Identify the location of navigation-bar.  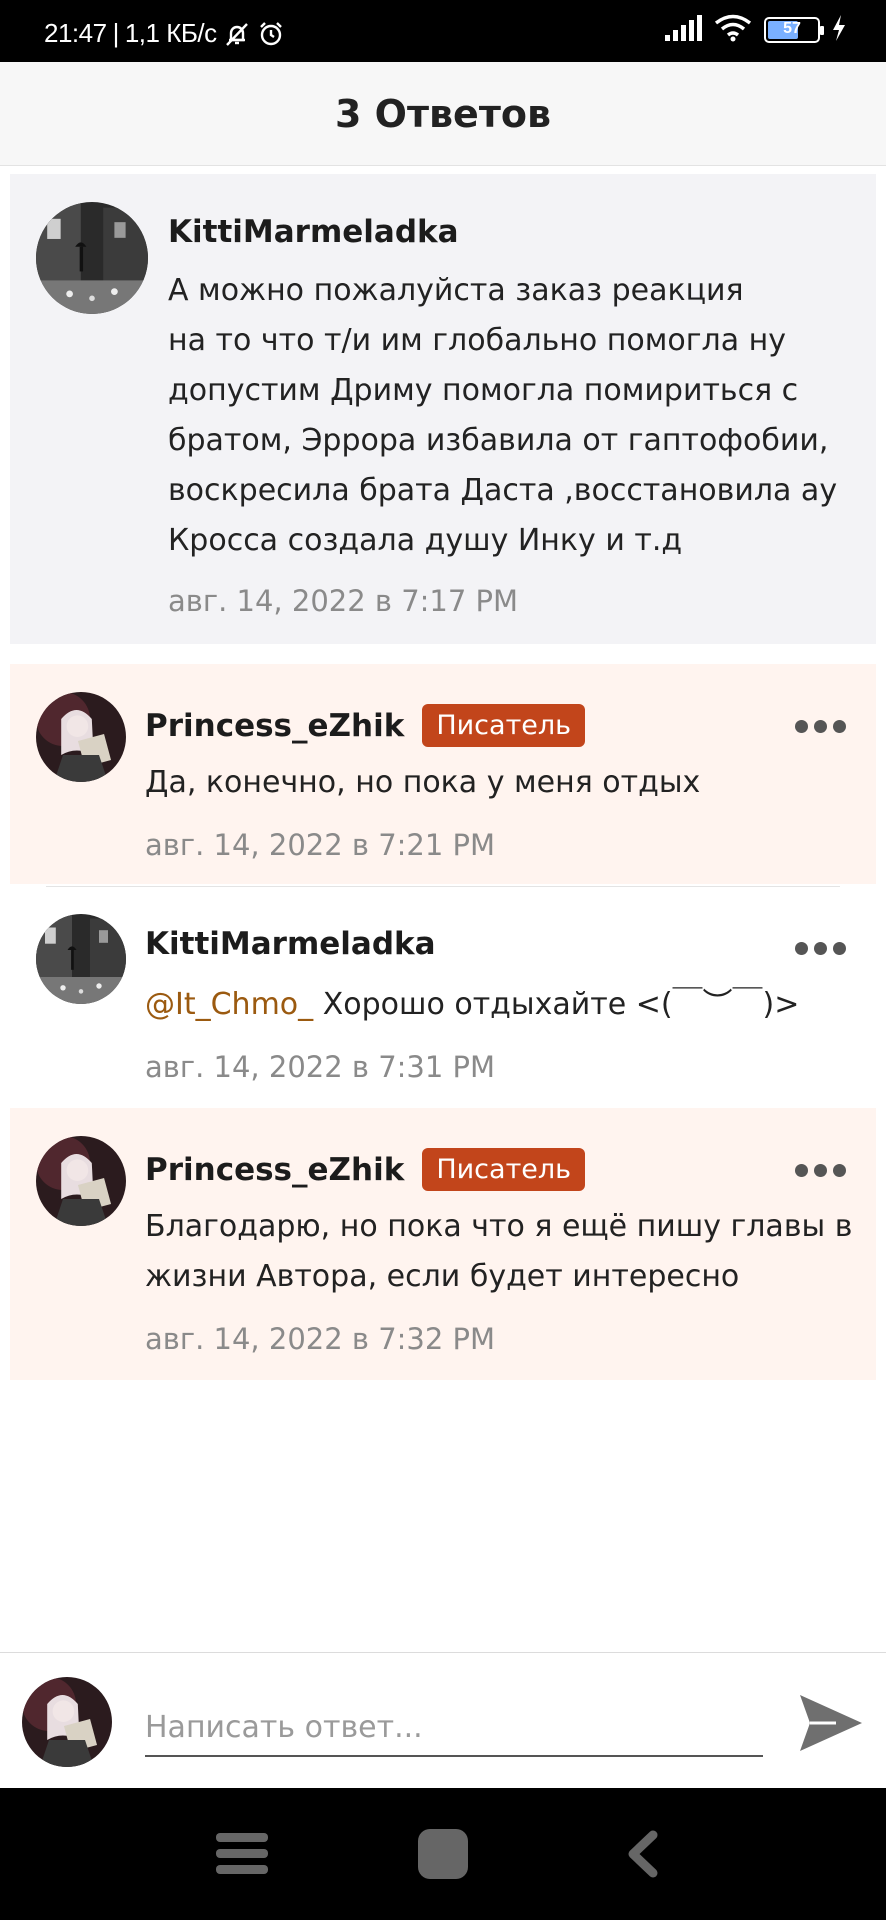
(443, 1854).